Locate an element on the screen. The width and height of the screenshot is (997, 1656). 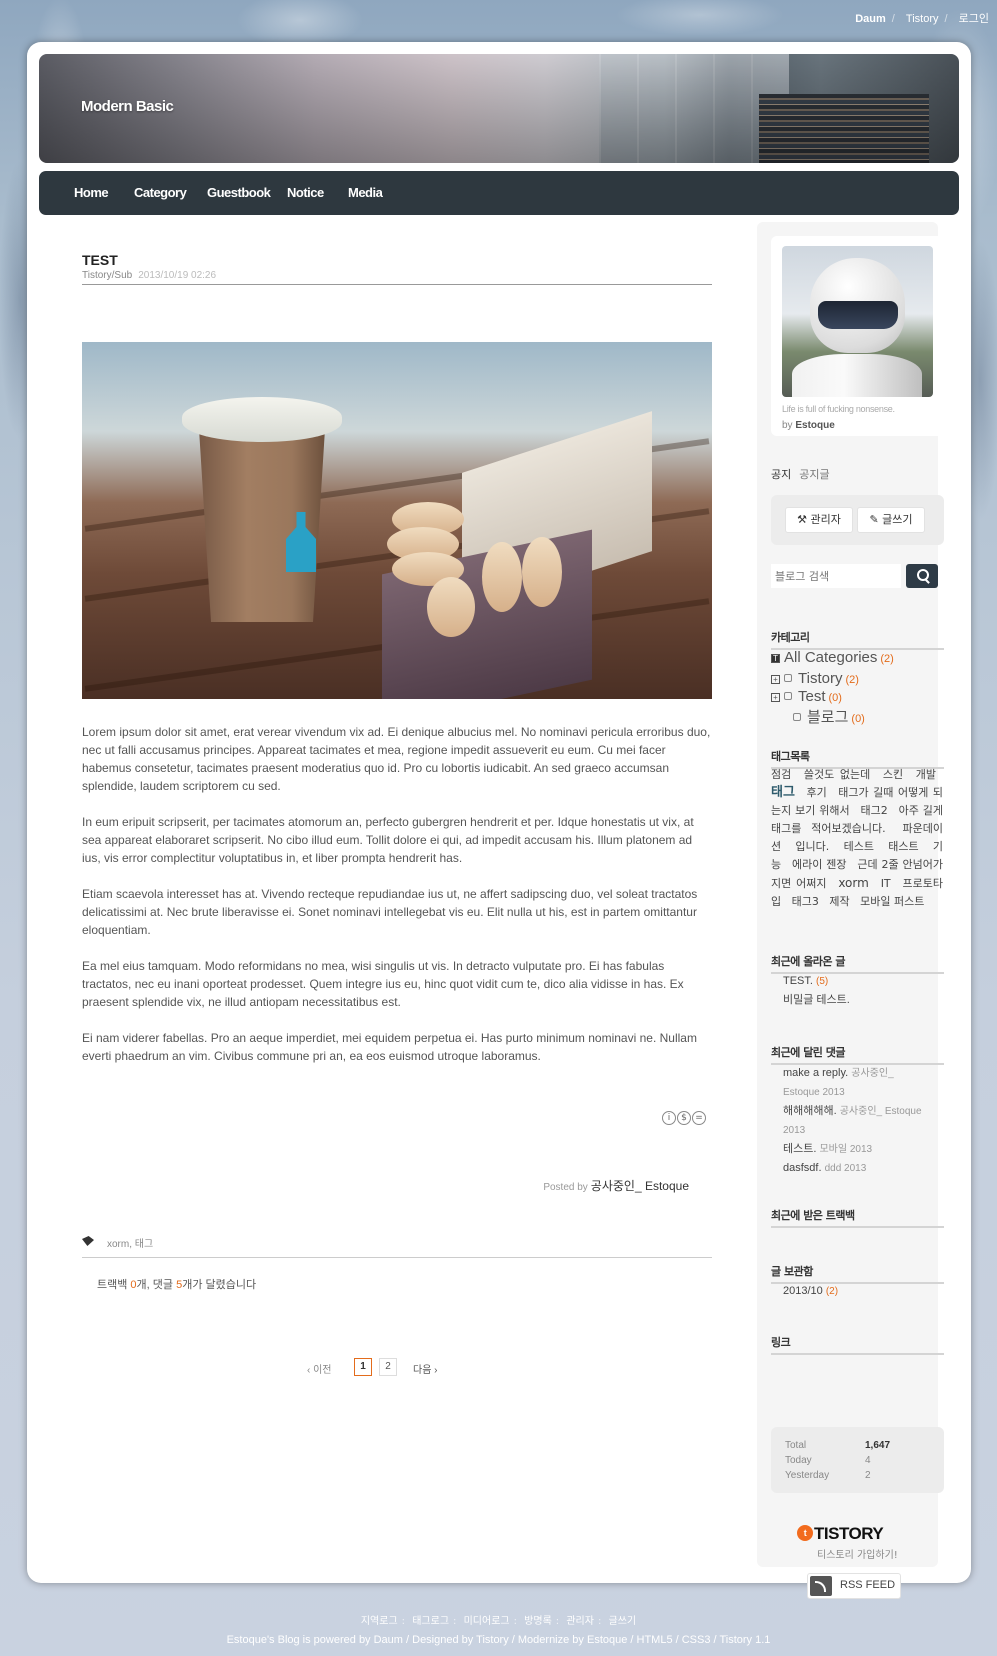
blog-search is located at coordinates (857, 577).